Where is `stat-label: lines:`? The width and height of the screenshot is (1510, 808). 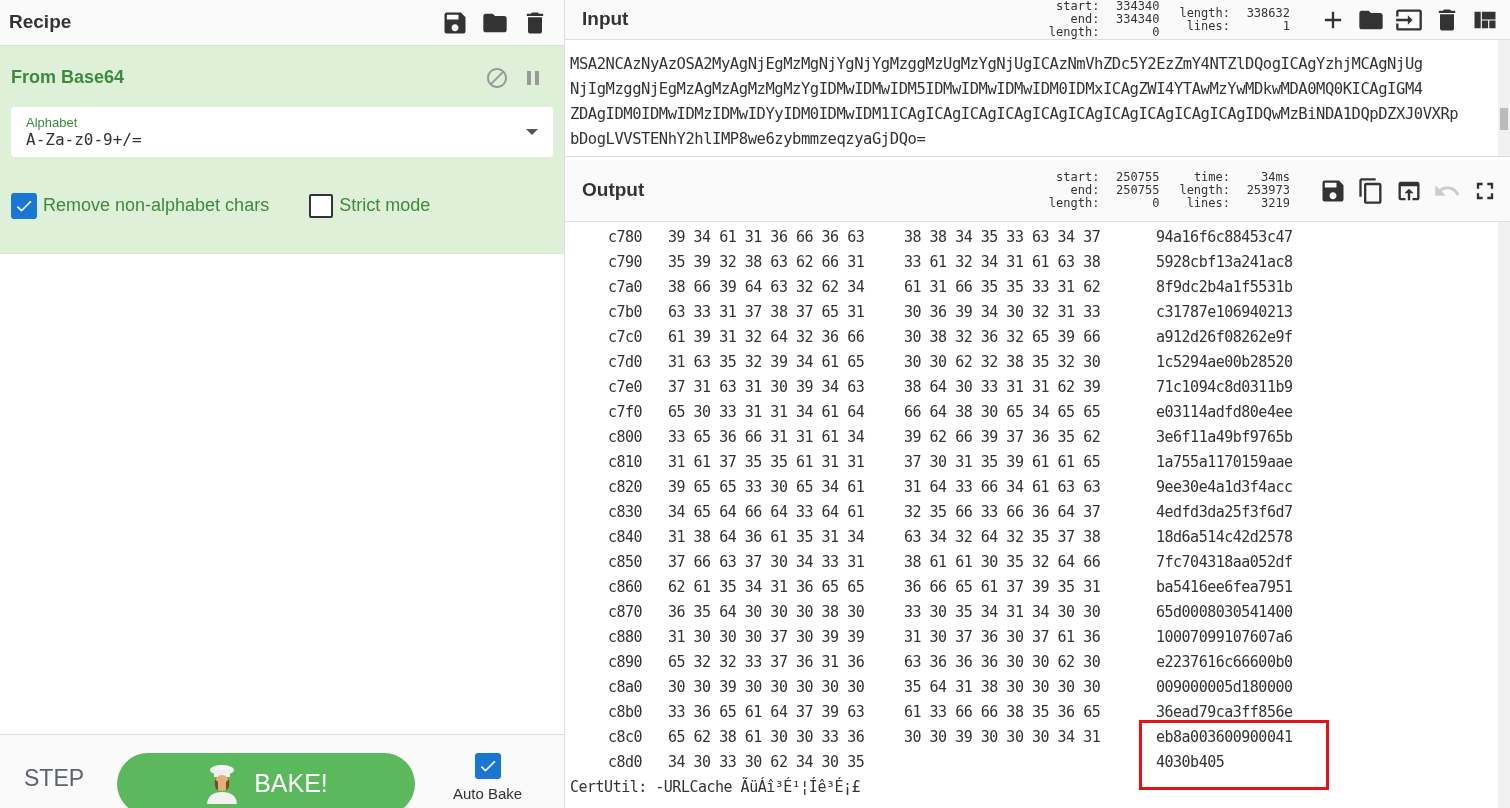 stat-label: lines: is located at coordinates (1208, 203).